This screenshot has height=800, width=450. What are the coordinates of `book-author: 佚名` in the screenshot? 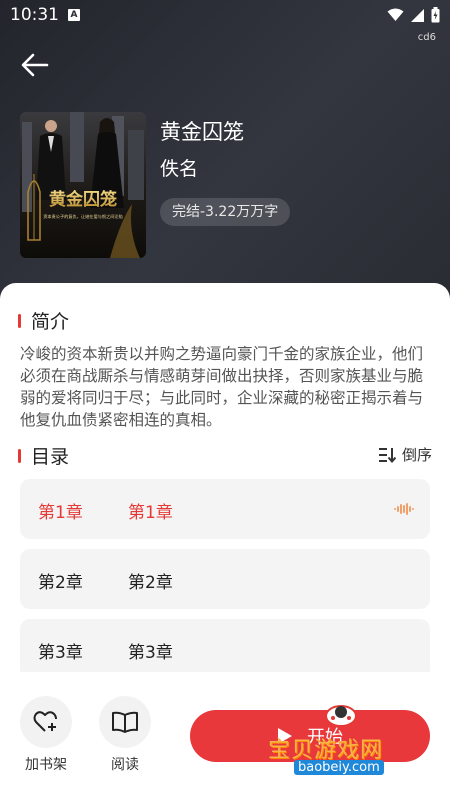 It's located at (179, 169).